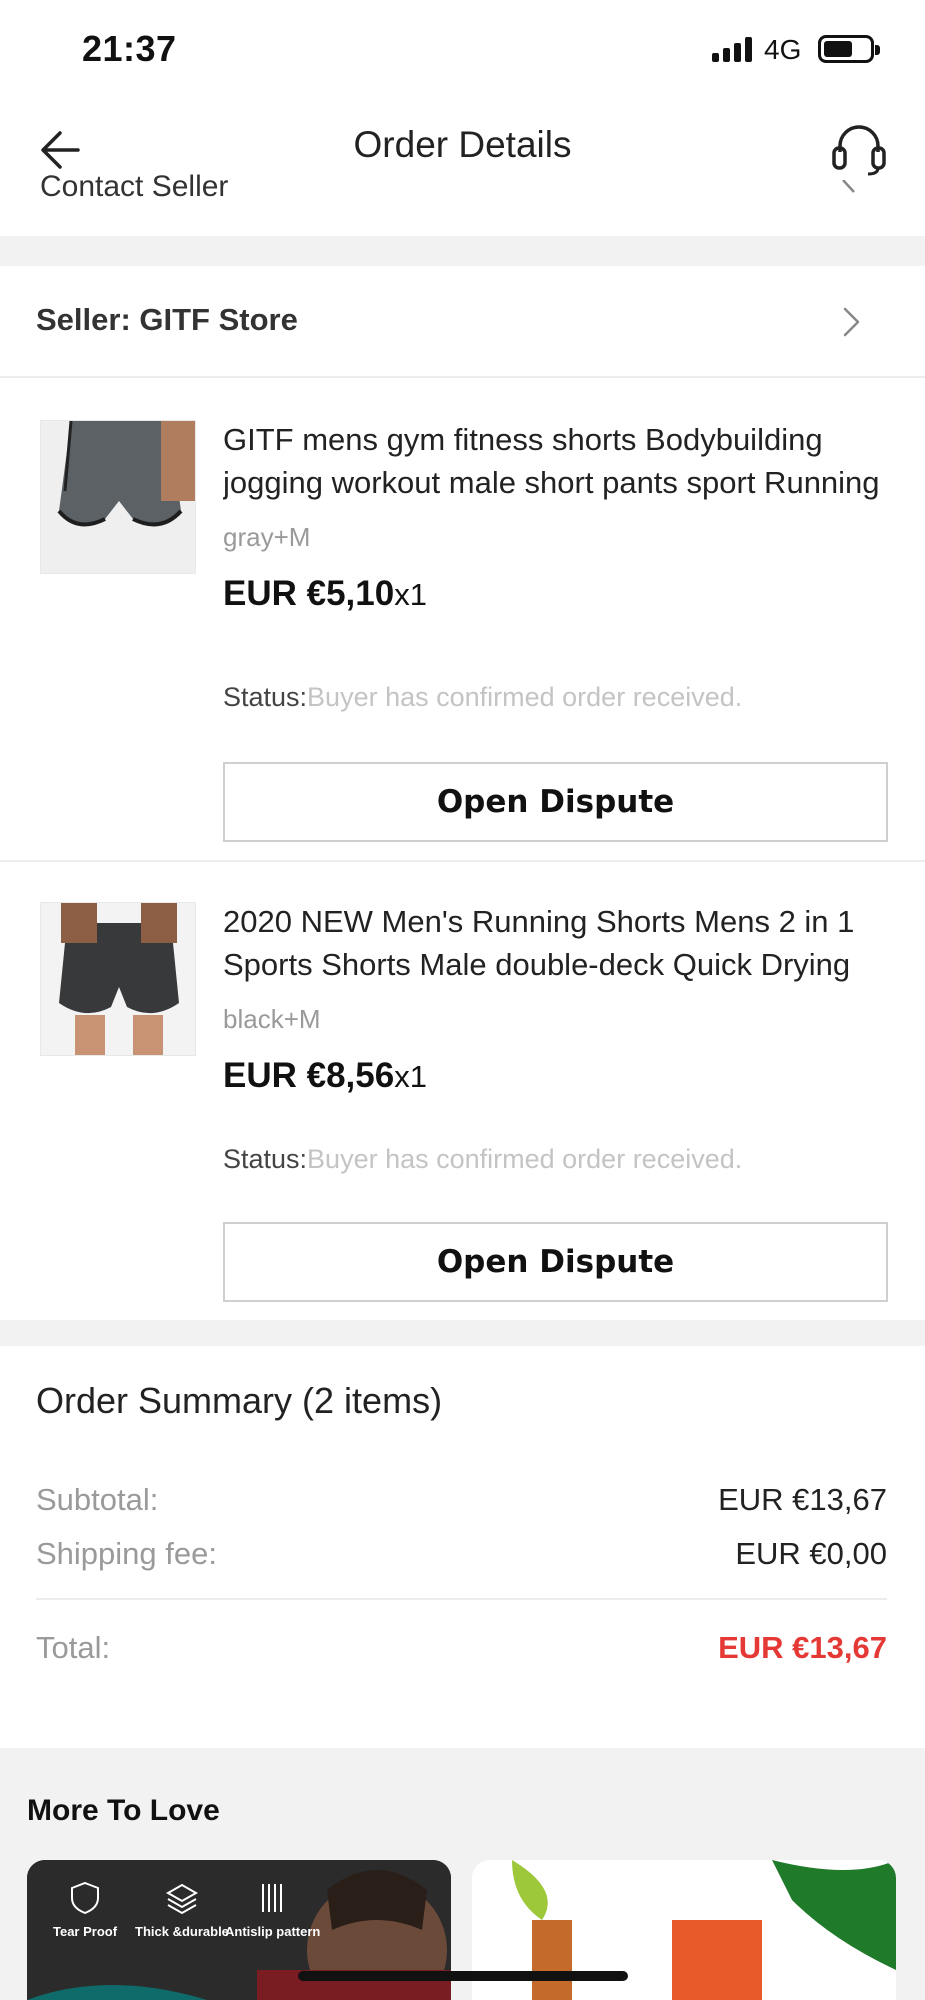 Image resolution: width=925 pixels, height=2000 pixels. What do you see at coordinates (272, 1019) in the screenshot?
I see `product-variant: black+M` at bounding box center [272, 1019].